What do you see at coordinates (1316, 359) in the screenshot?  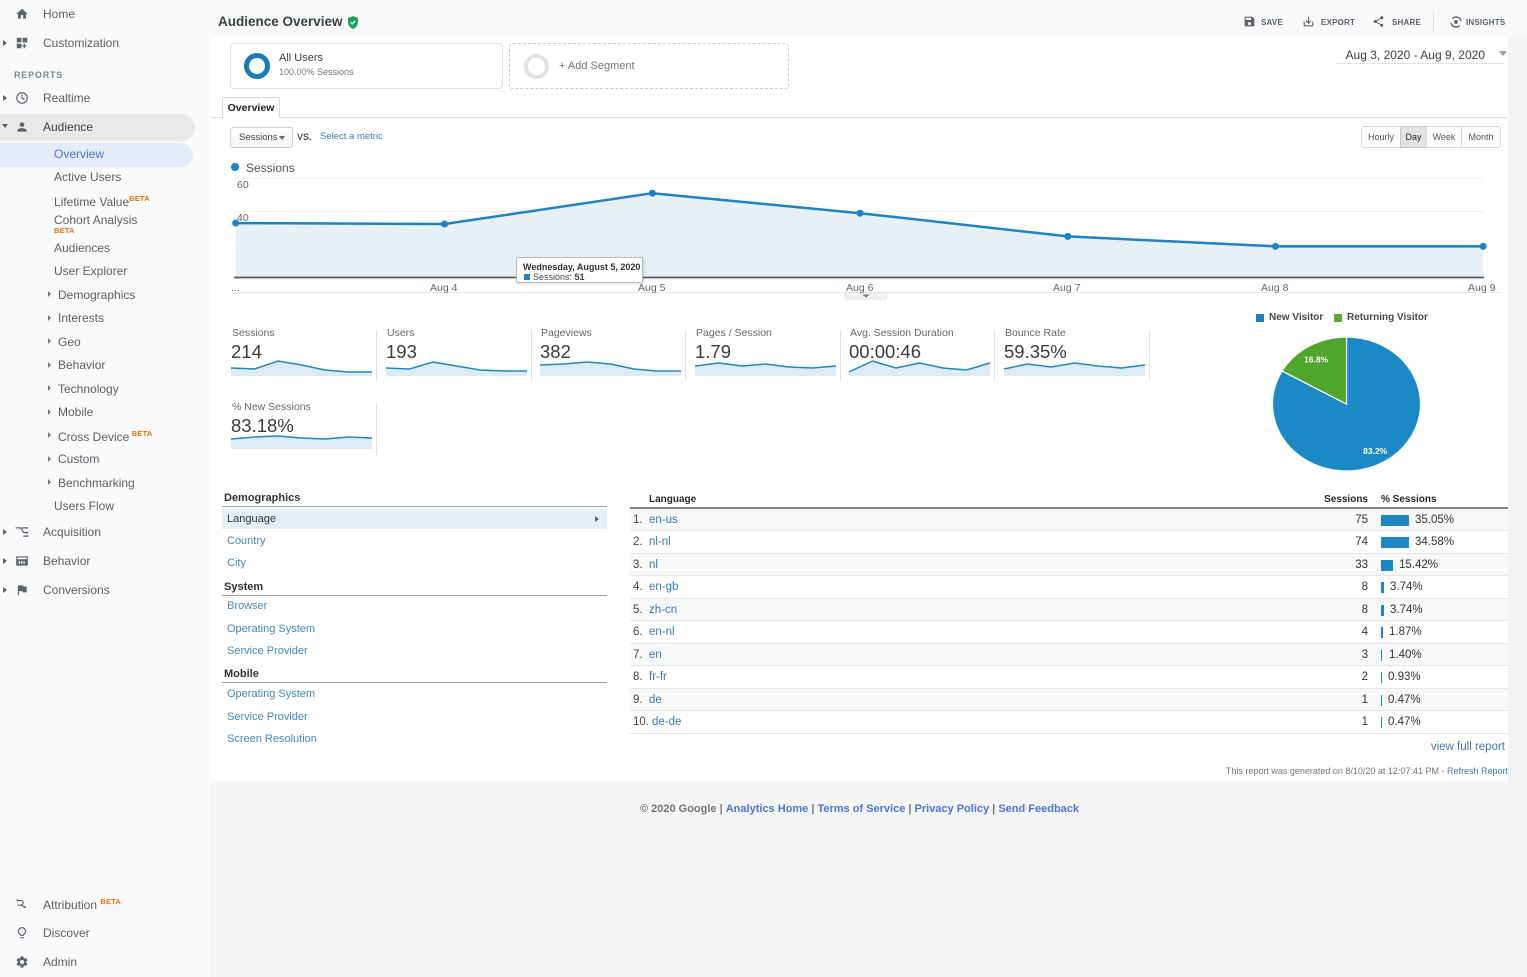 I see `svg-text: 16.8%` at bounding box center [1316, 359].